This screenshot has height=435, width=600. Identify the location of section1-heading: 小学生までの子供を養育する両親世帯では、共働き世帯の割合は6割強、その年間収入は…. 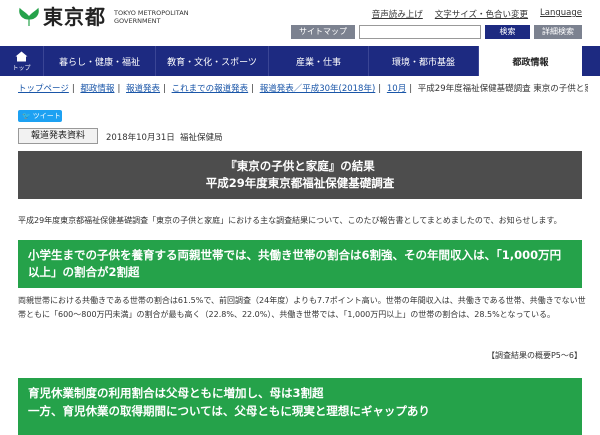
(300, 264).